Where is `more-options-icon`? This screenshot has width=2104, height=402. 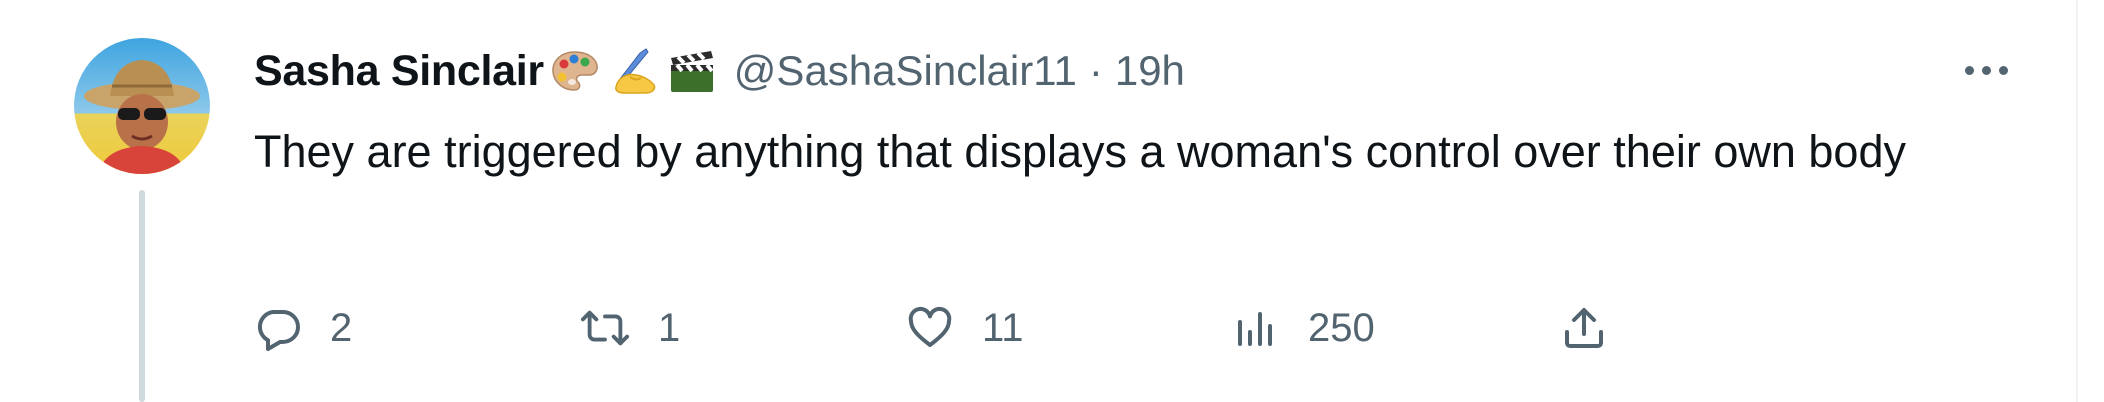 more-options-icon is located at coordinates (1986, 70).